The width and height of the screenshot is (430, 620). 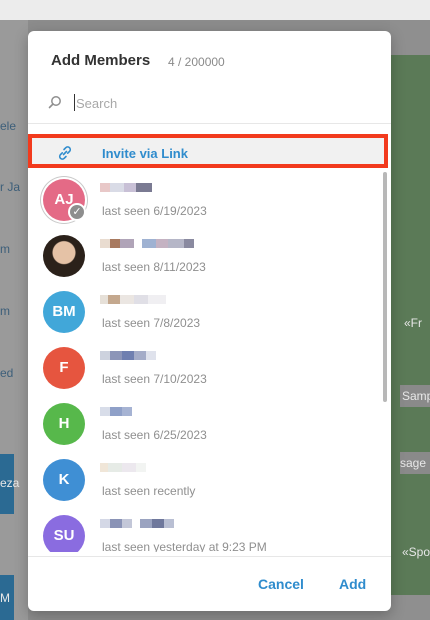 I want to click on background-text: ele, so click(x=8, y=126).